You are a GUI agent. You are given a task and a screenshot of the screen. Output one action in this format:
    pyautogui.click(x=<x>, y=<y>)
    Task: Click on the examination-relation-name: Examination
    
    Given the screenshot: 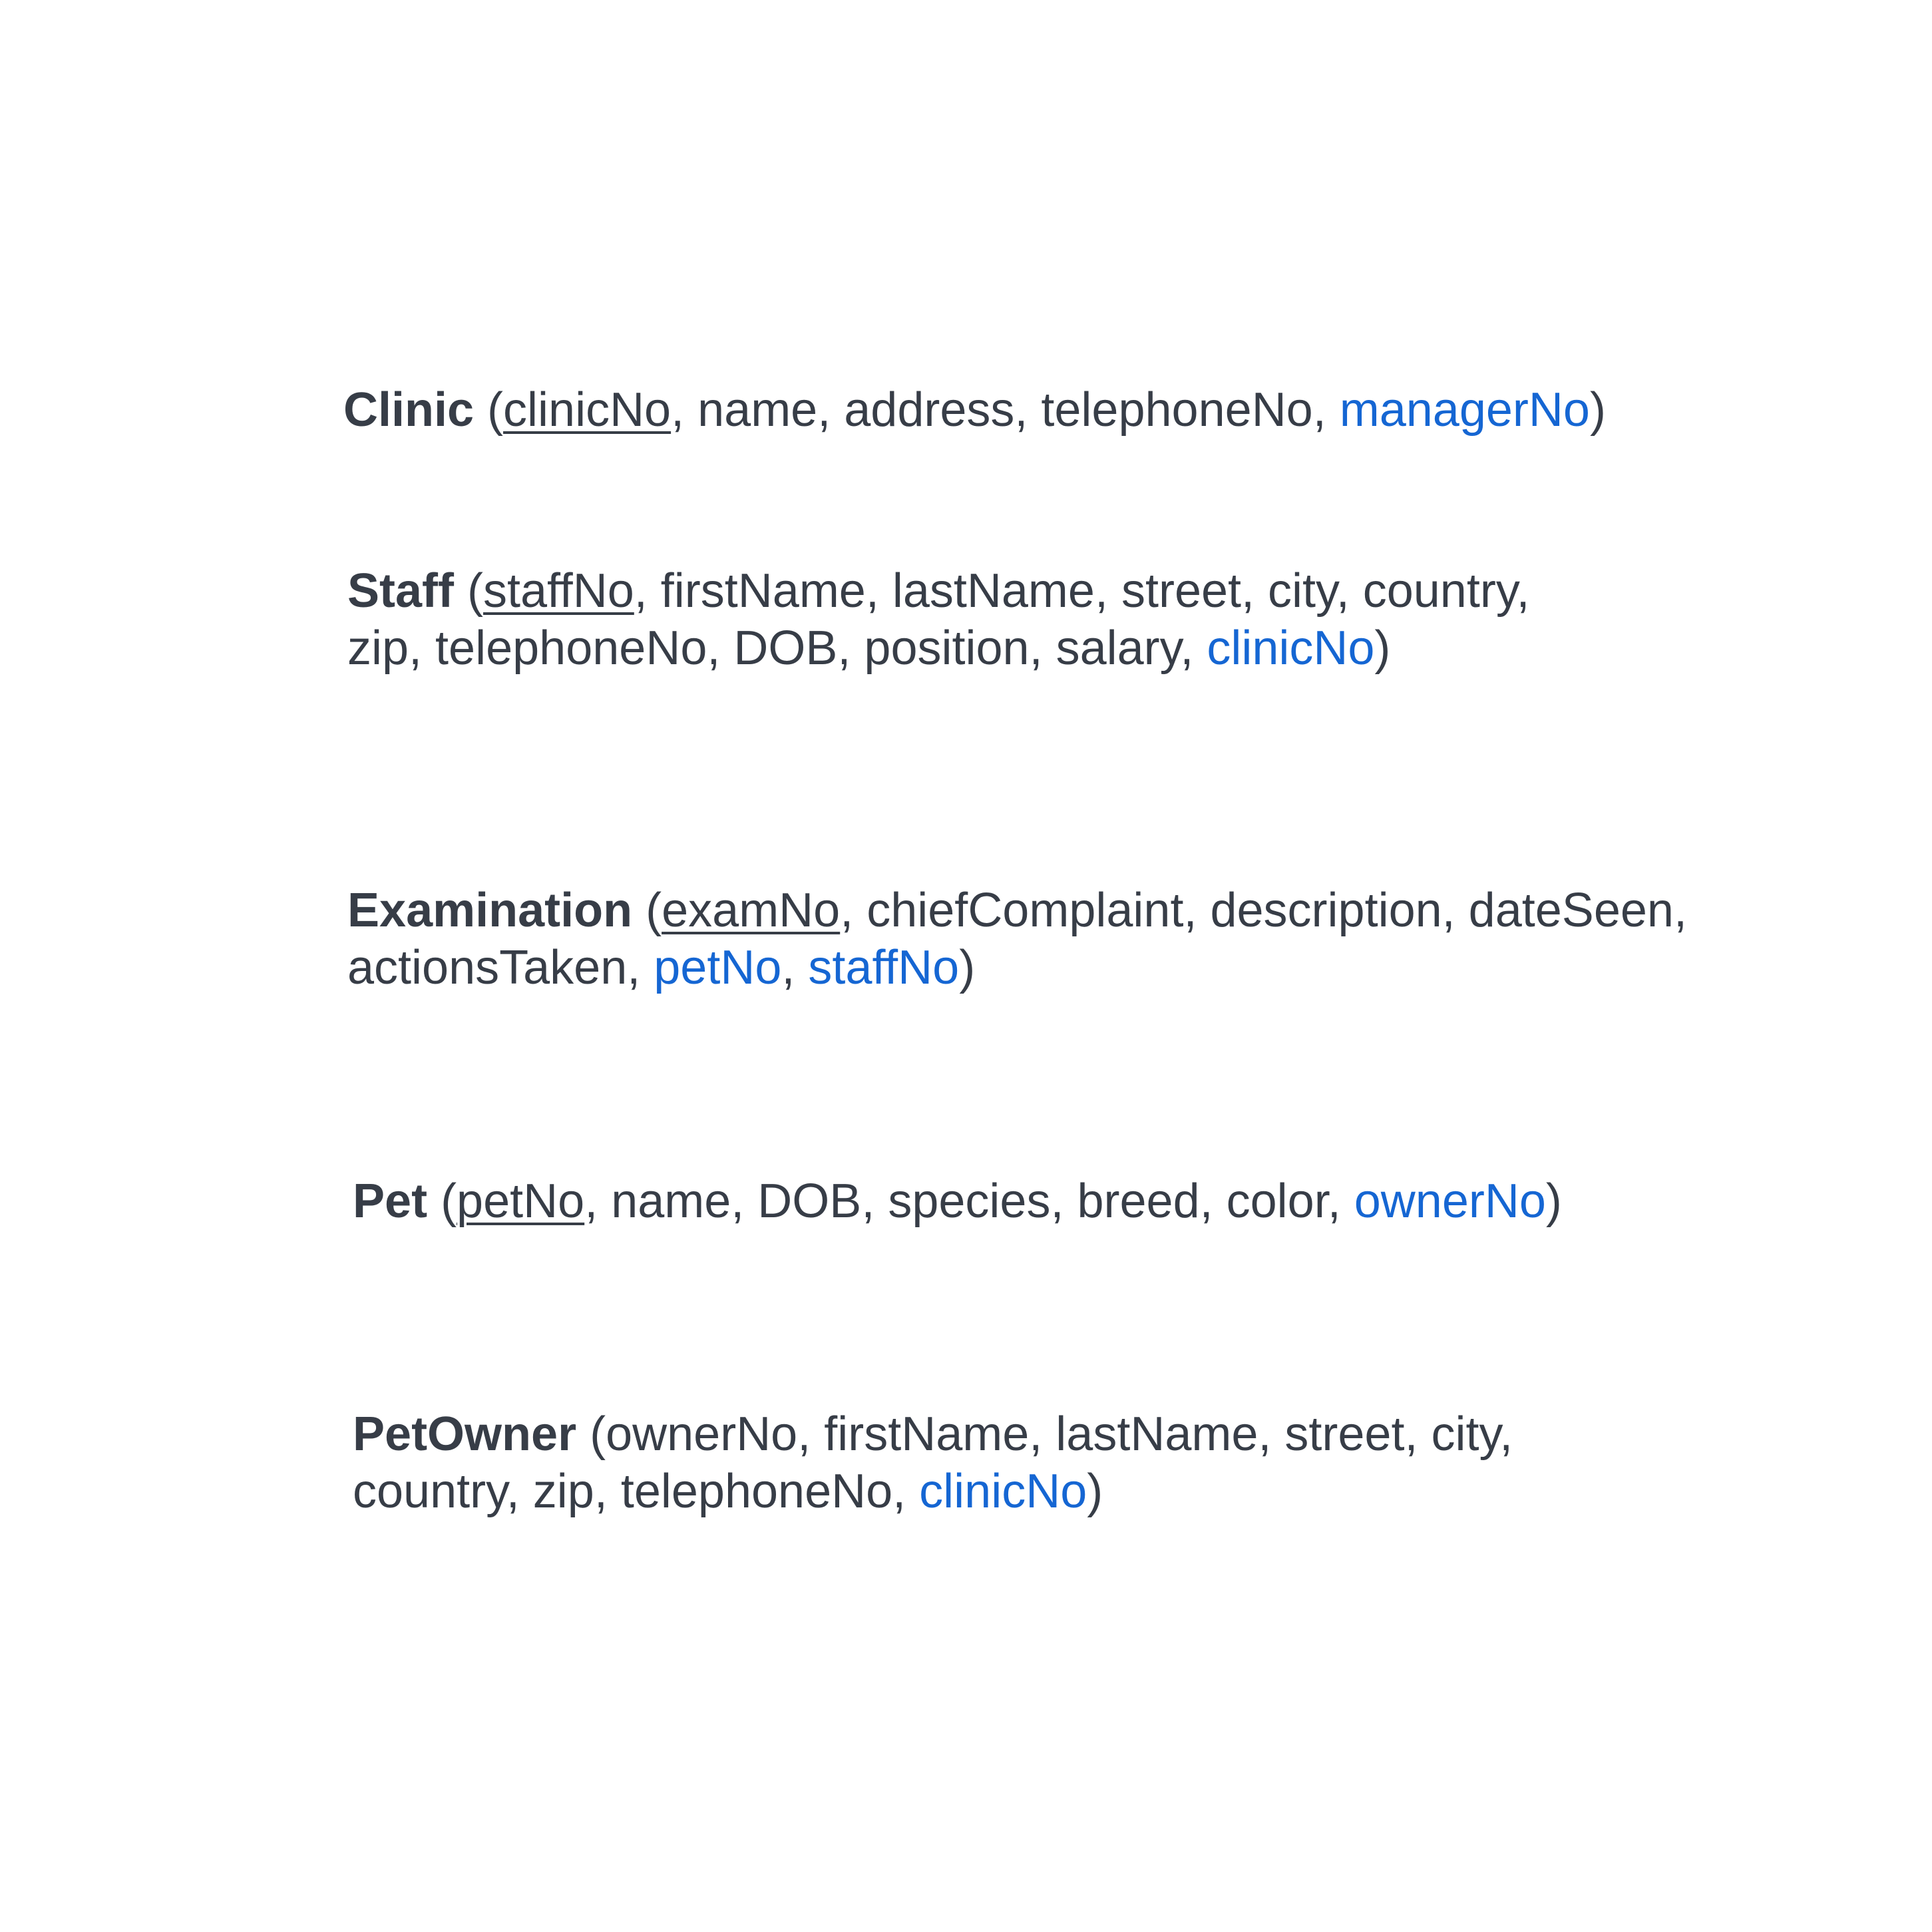 What is the action you would take?
    pyautogui.click(x=490, y=911)
    